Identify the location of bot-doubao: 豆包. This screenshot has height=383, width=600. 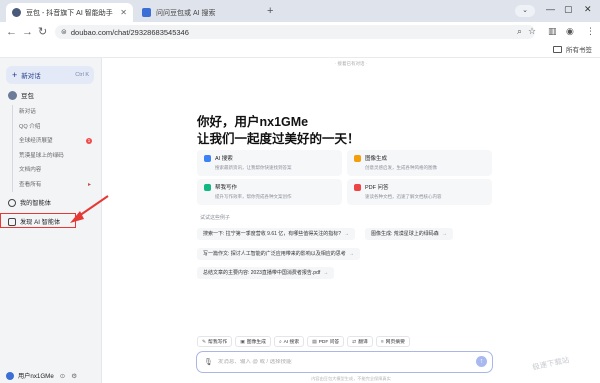
(21, 95).